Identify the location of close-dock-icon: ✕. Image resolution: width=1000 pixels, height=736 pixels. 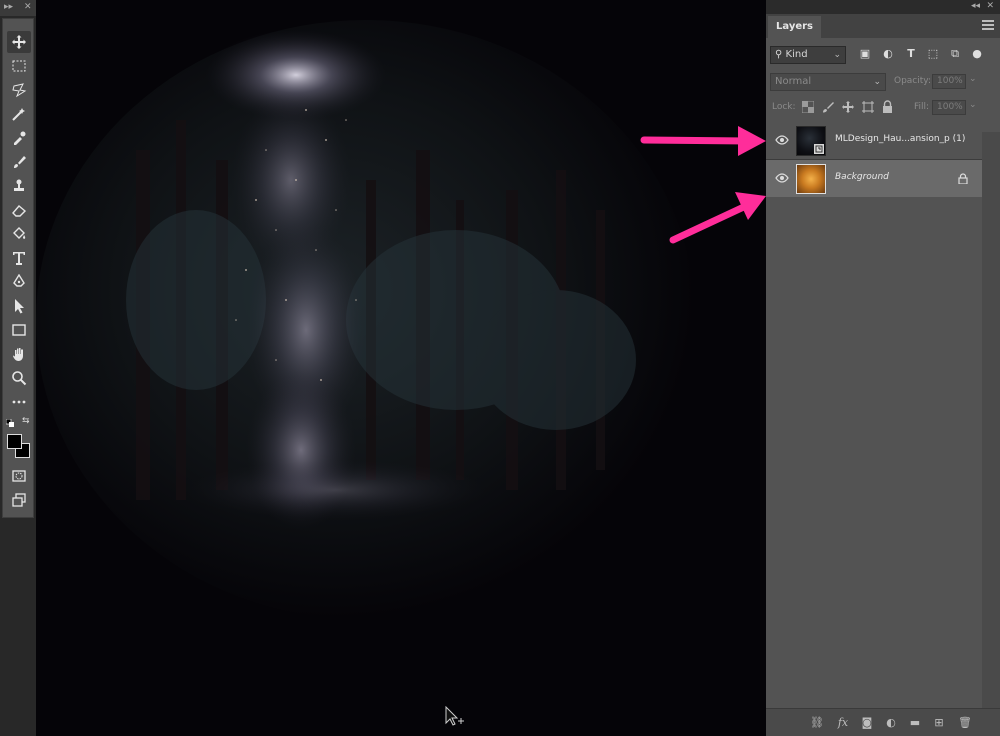
(990, 6).